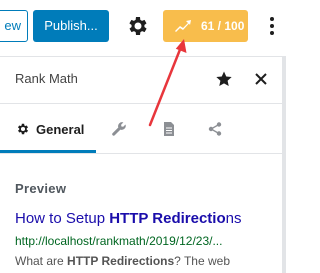 The height and width of the screenshot is (273, 320). I want to click on serp-desc-prefix: What are, so click(41, 261).